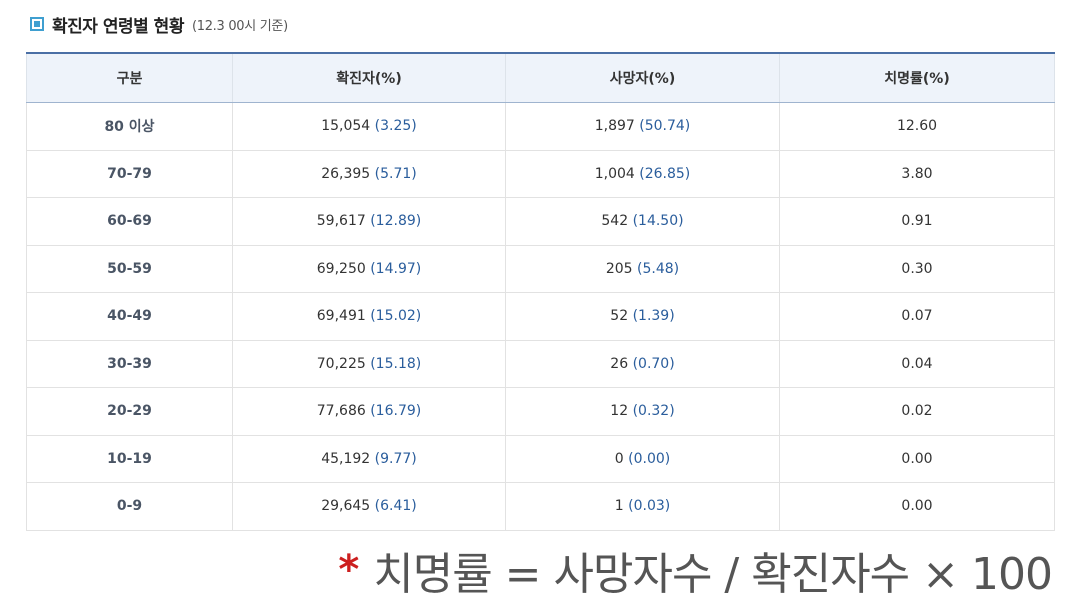 This screenshot has width=1080, height=611. Describe the element at coordinates (396, 316) in the screenshot. I see `confirmed-pct: (15.02)` at that location.